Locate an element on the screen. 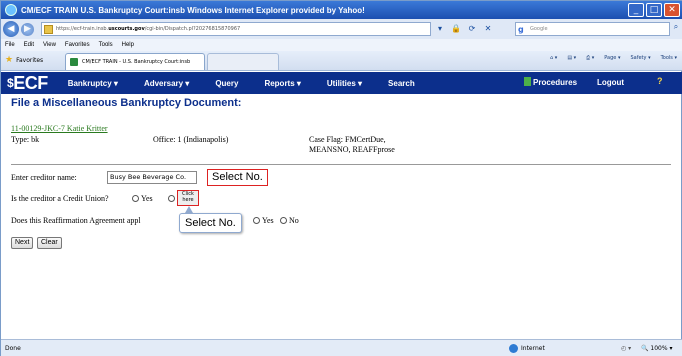 The image size is (682, 356). minimize-button: _ is located at coordinates (636, 10).